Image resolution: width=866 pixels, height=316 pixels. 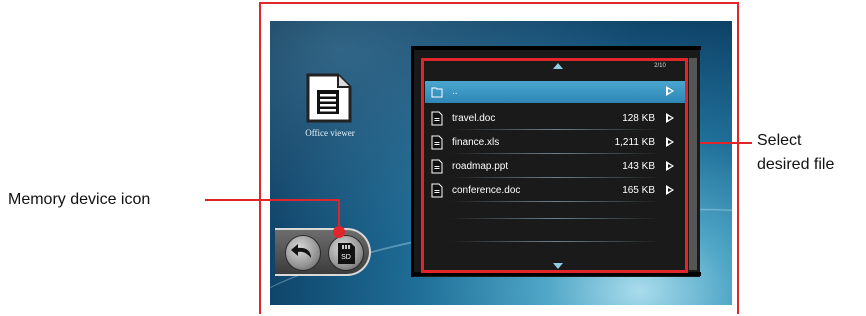 What do you see at coordinates (779, 140) in the screenshot?
I see `select-file-annotation-line1: Select` at bounding box center [779, 140].